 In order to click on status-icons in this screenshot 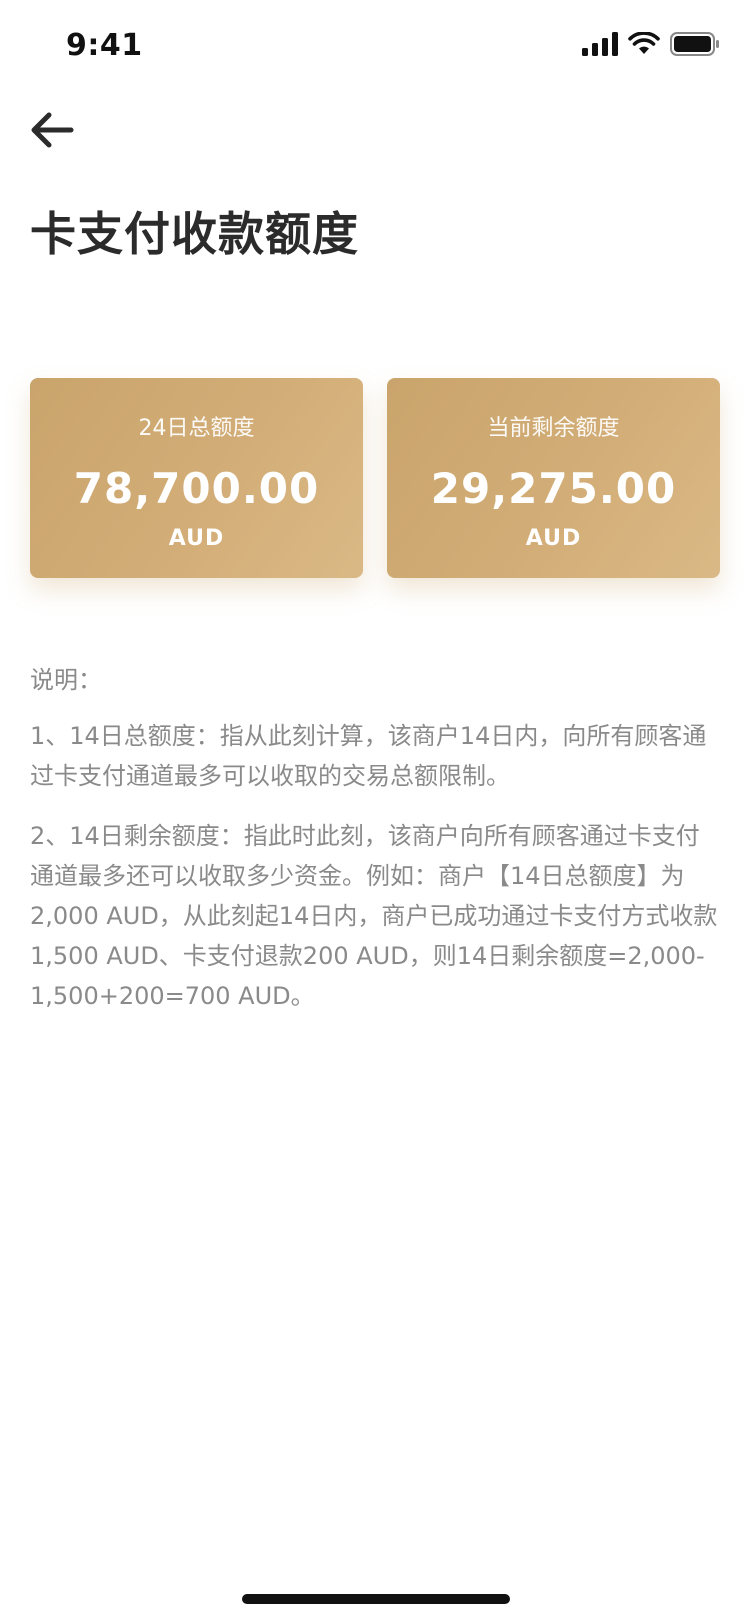, I will do `click(651, 44)`.